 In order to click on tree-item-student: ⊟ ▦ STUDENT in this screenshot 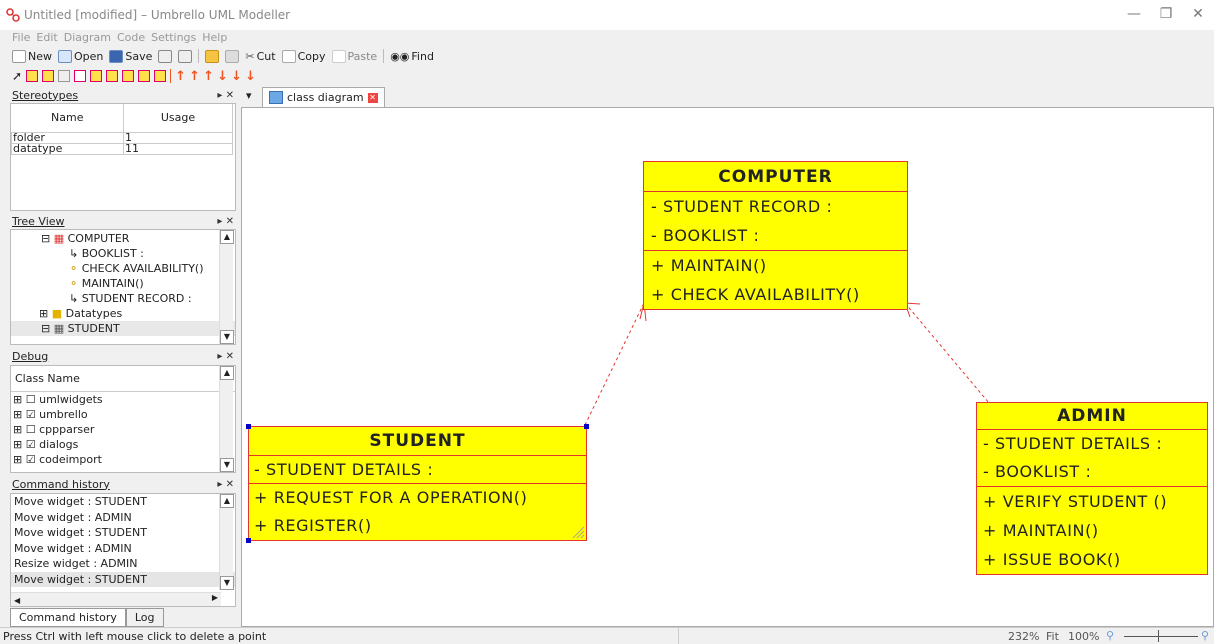, I will do `click(123, 328)`.